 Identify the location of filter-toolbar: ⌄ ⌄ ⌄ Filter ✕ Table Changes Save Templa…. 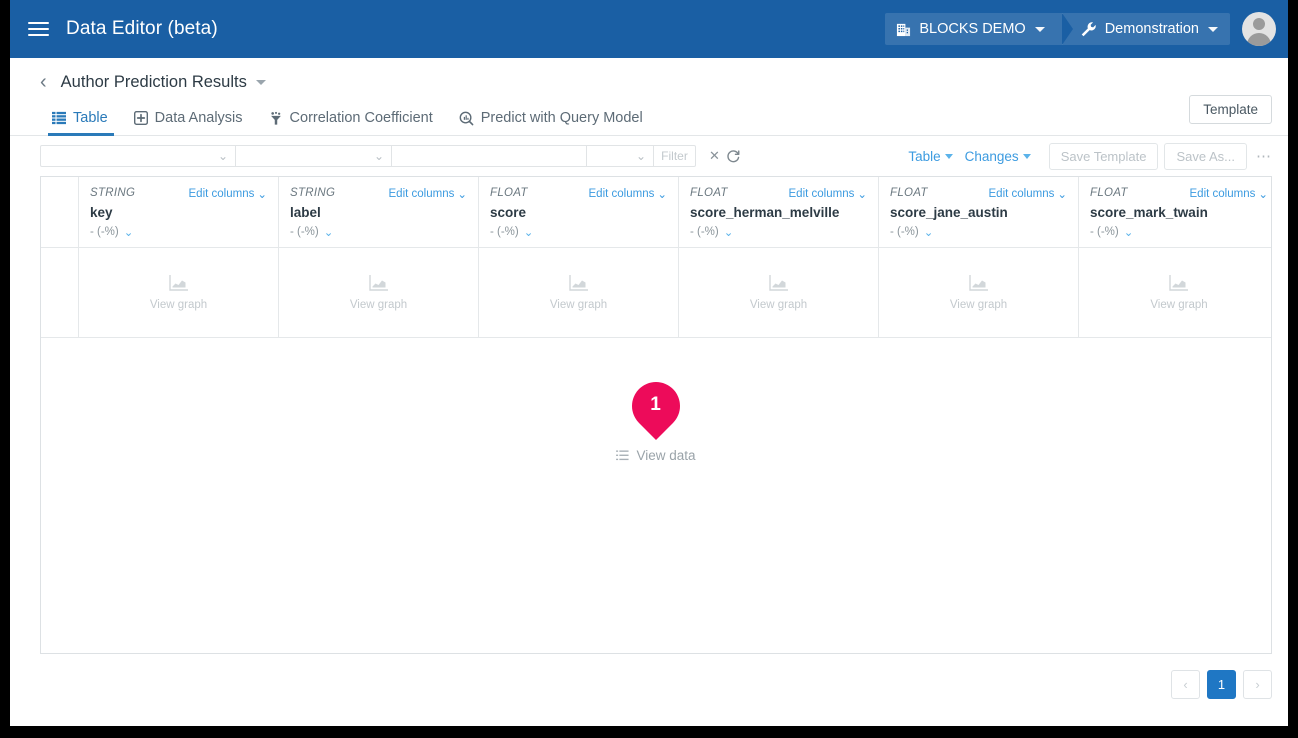
(649, 156).